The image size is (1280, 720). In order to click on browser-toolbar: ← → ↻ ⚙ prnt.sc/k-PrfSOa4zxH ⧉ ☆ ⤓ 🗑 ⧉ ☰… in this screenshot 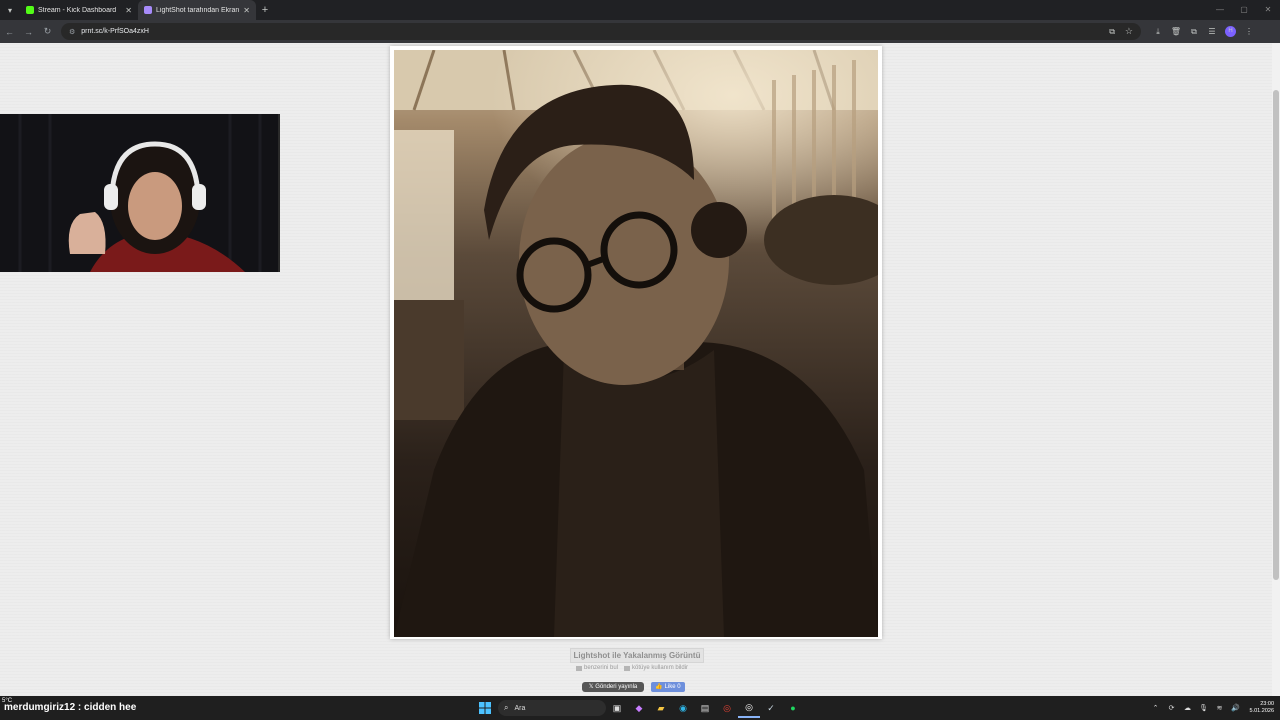, I will do `click(640, 31)`.